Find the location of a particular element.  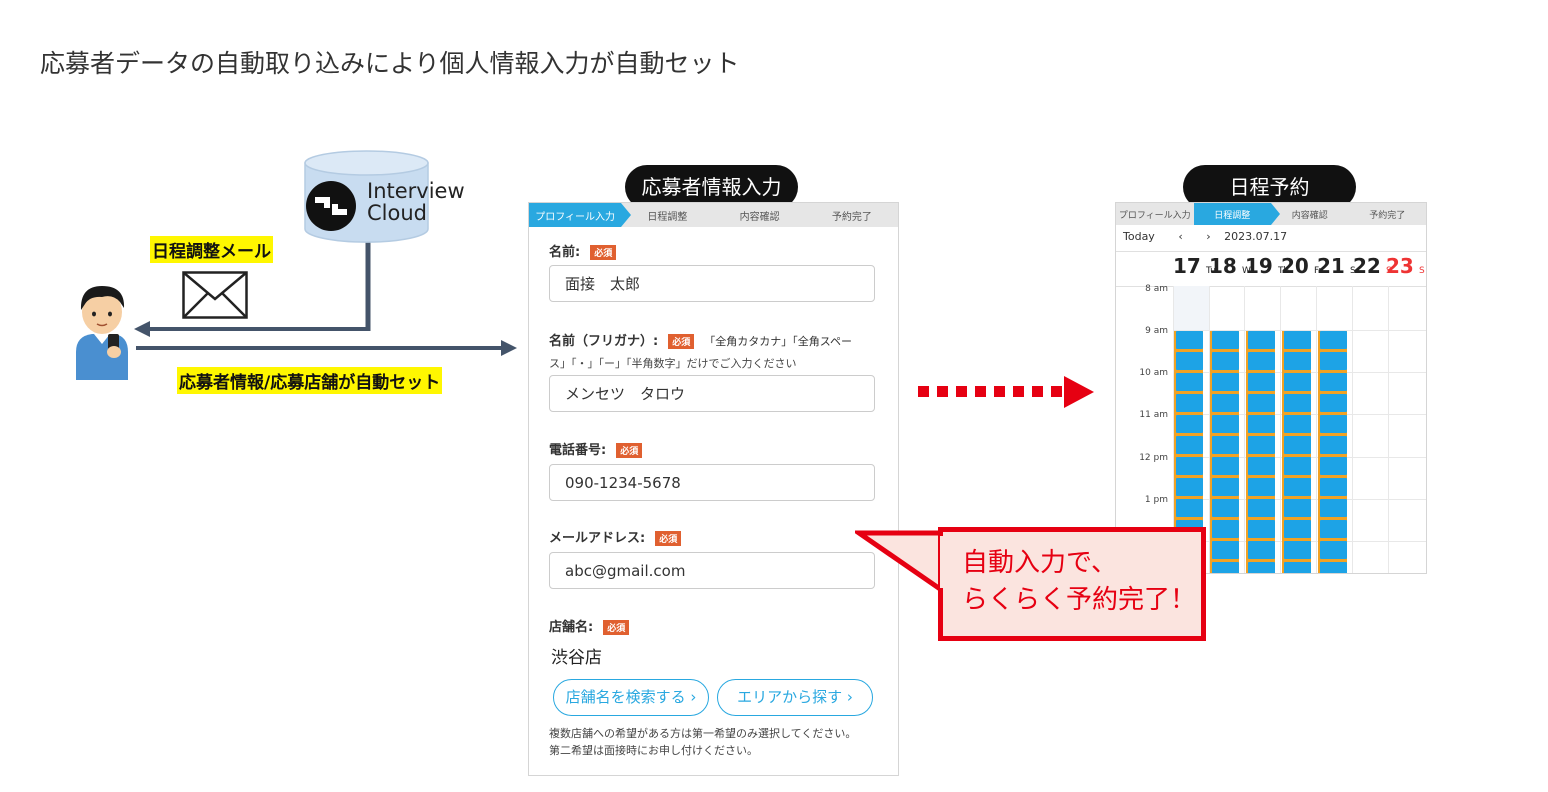

calendar-date: 2023.07.17 is located at coordinates (1256, 236).